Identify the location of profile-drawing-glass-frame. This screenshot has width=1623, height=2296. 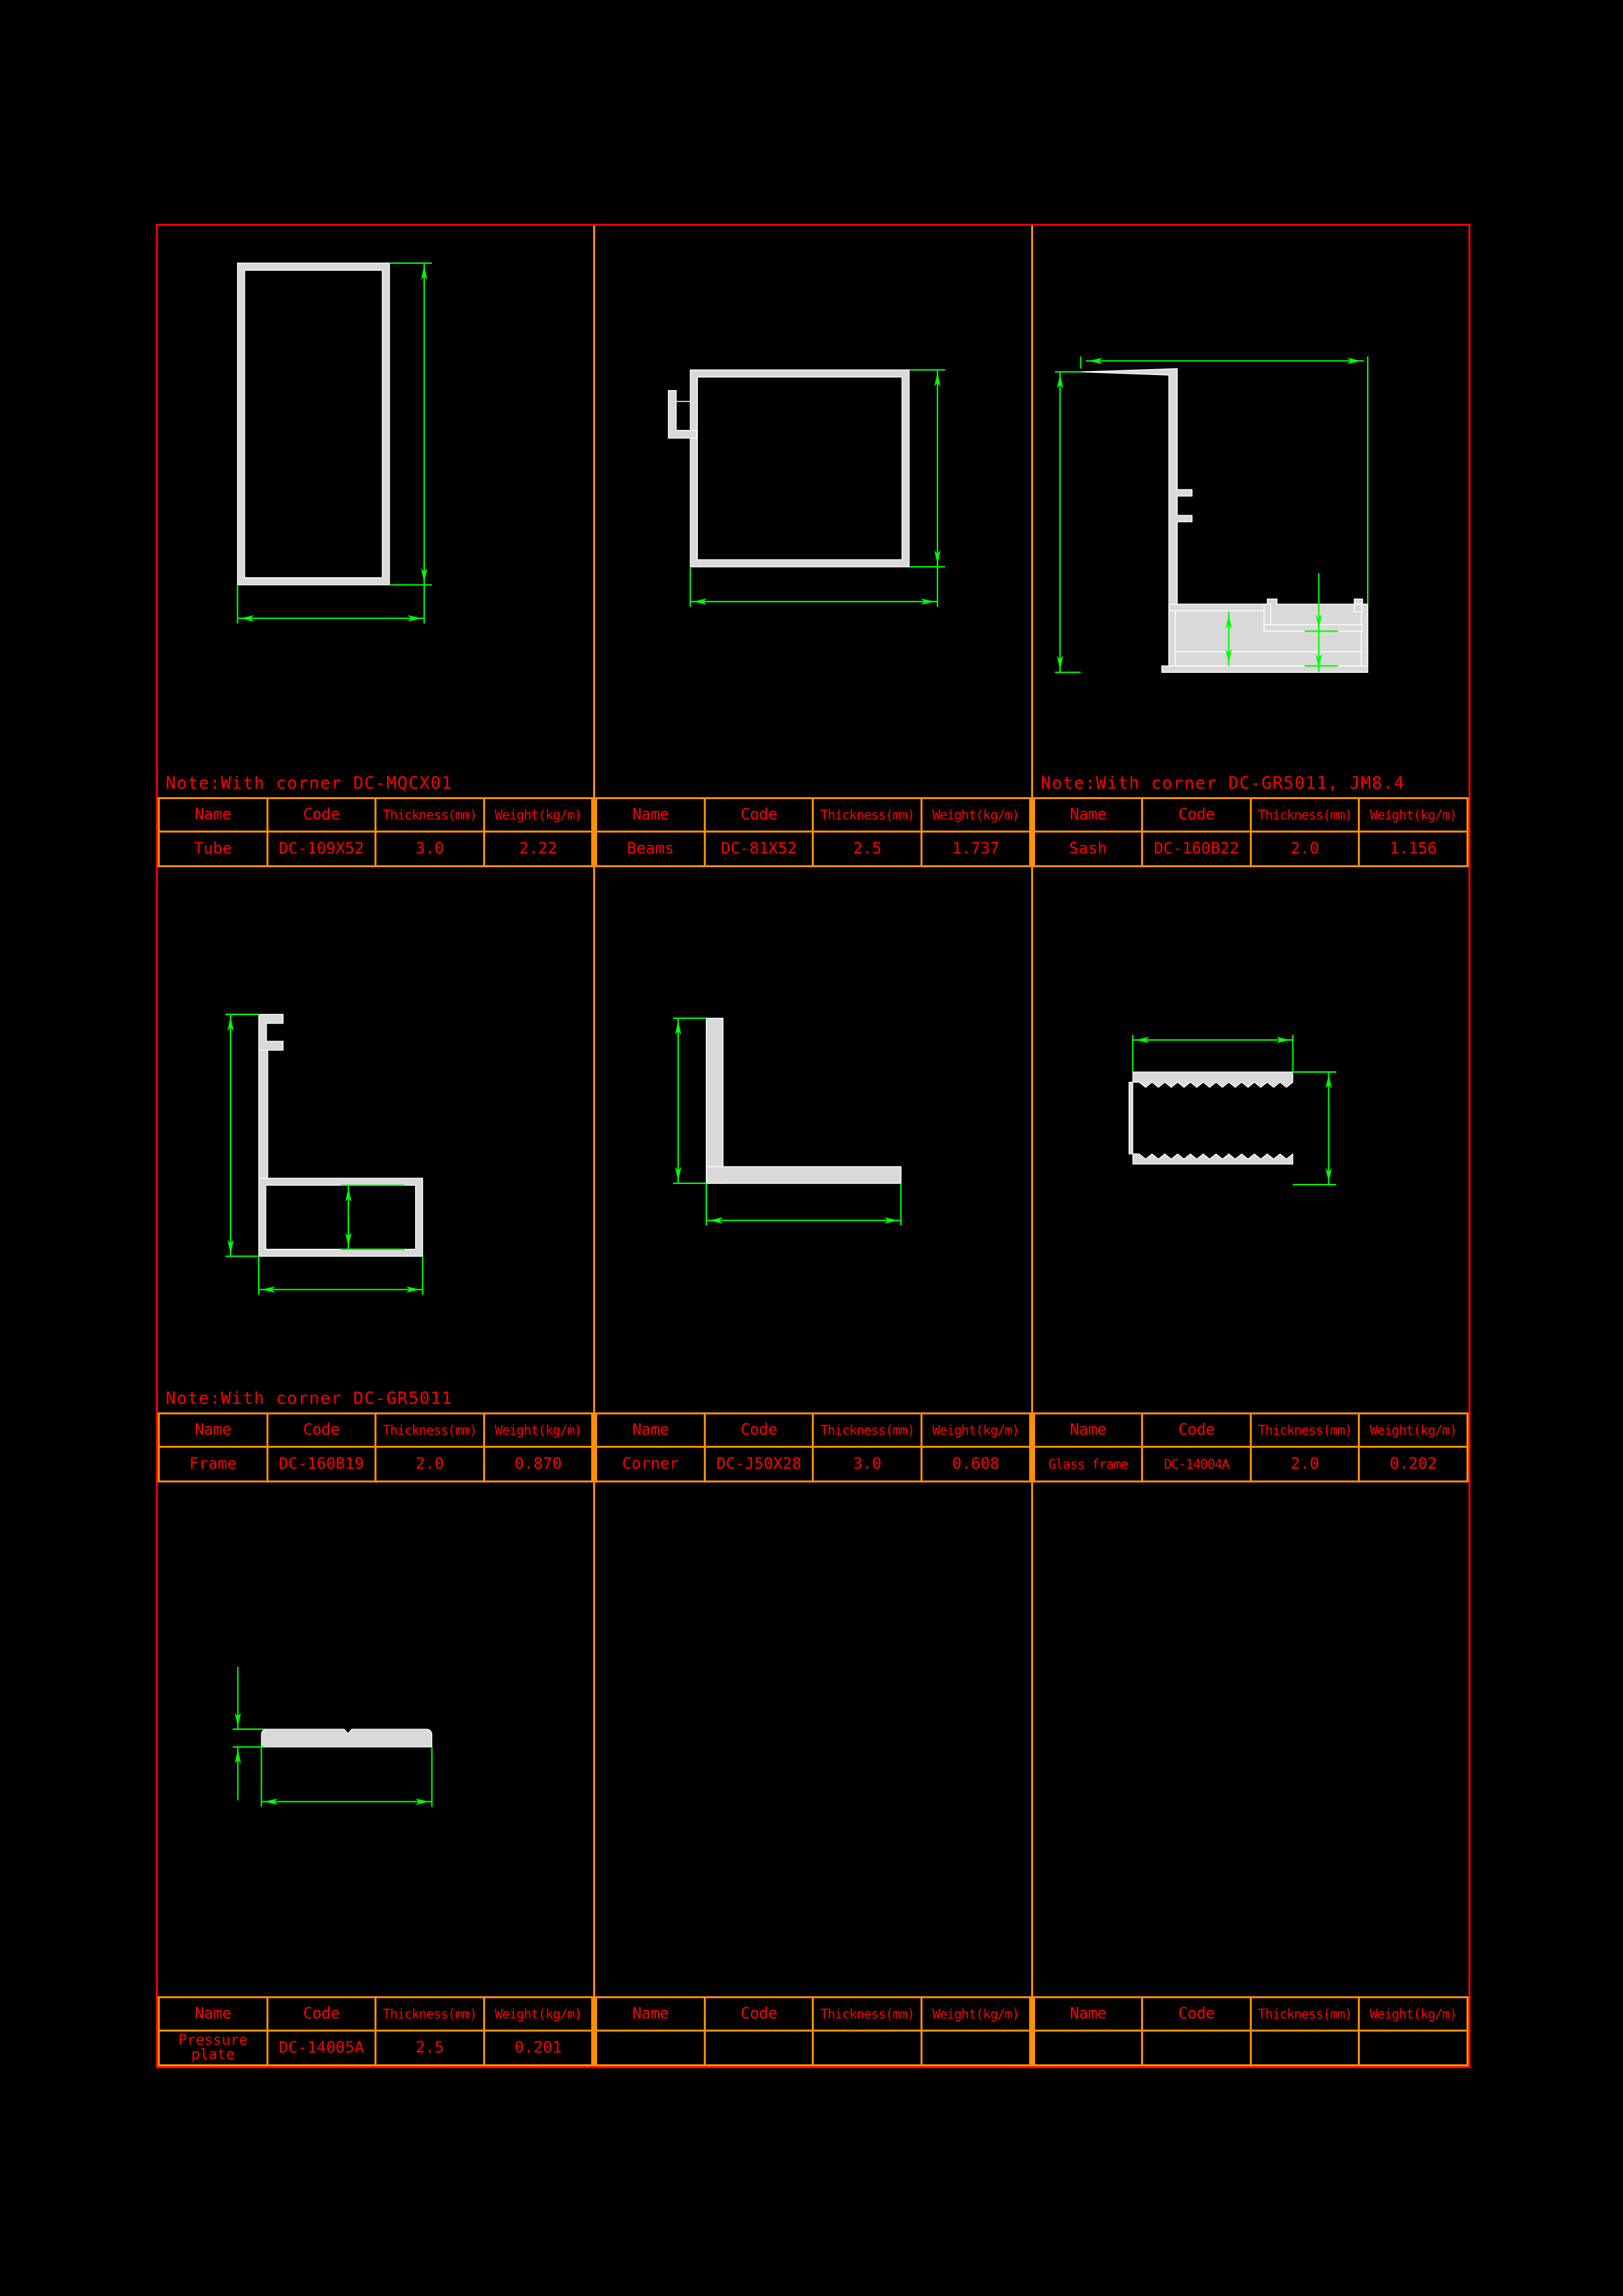
(1250, 1139).